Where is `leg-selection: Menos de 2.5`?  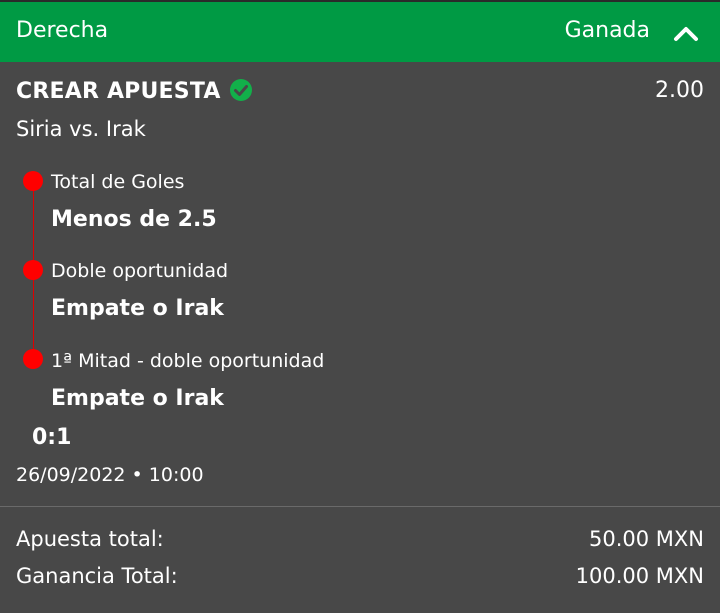
leg-selection: Menos de 2.5 is located at coordinates (134, 219).